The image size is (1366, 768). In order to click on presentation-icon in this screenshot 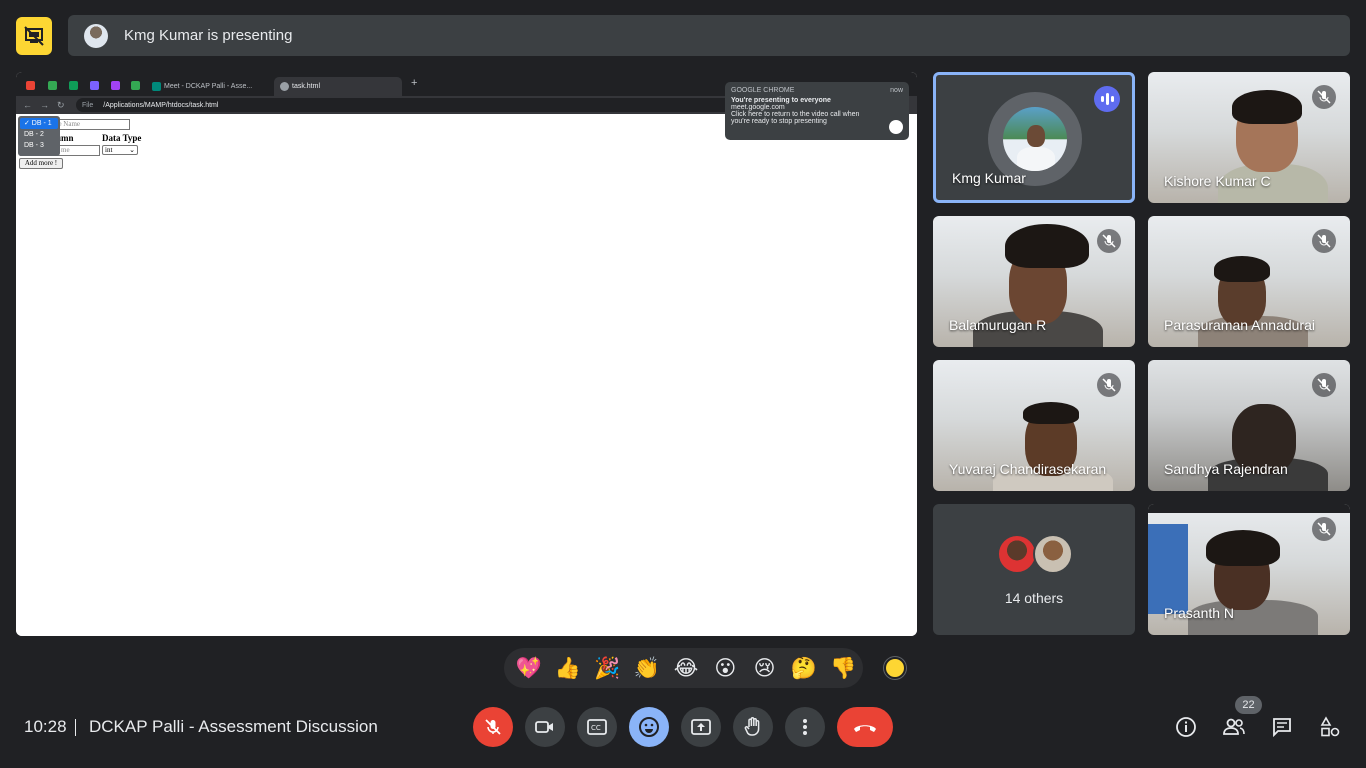, I will do `click(34, 36)`.